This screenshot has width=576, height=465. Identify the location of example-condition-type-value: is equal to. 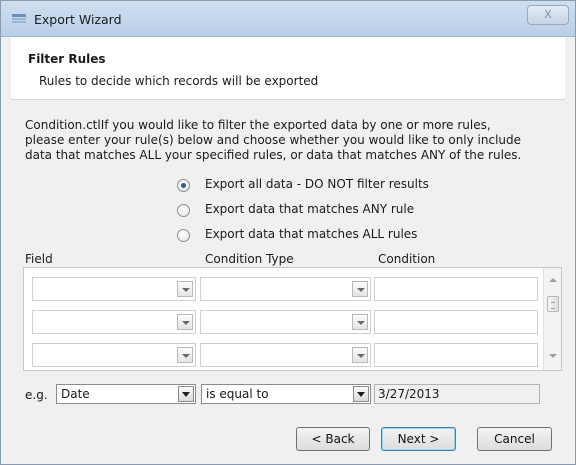
(237, 394).